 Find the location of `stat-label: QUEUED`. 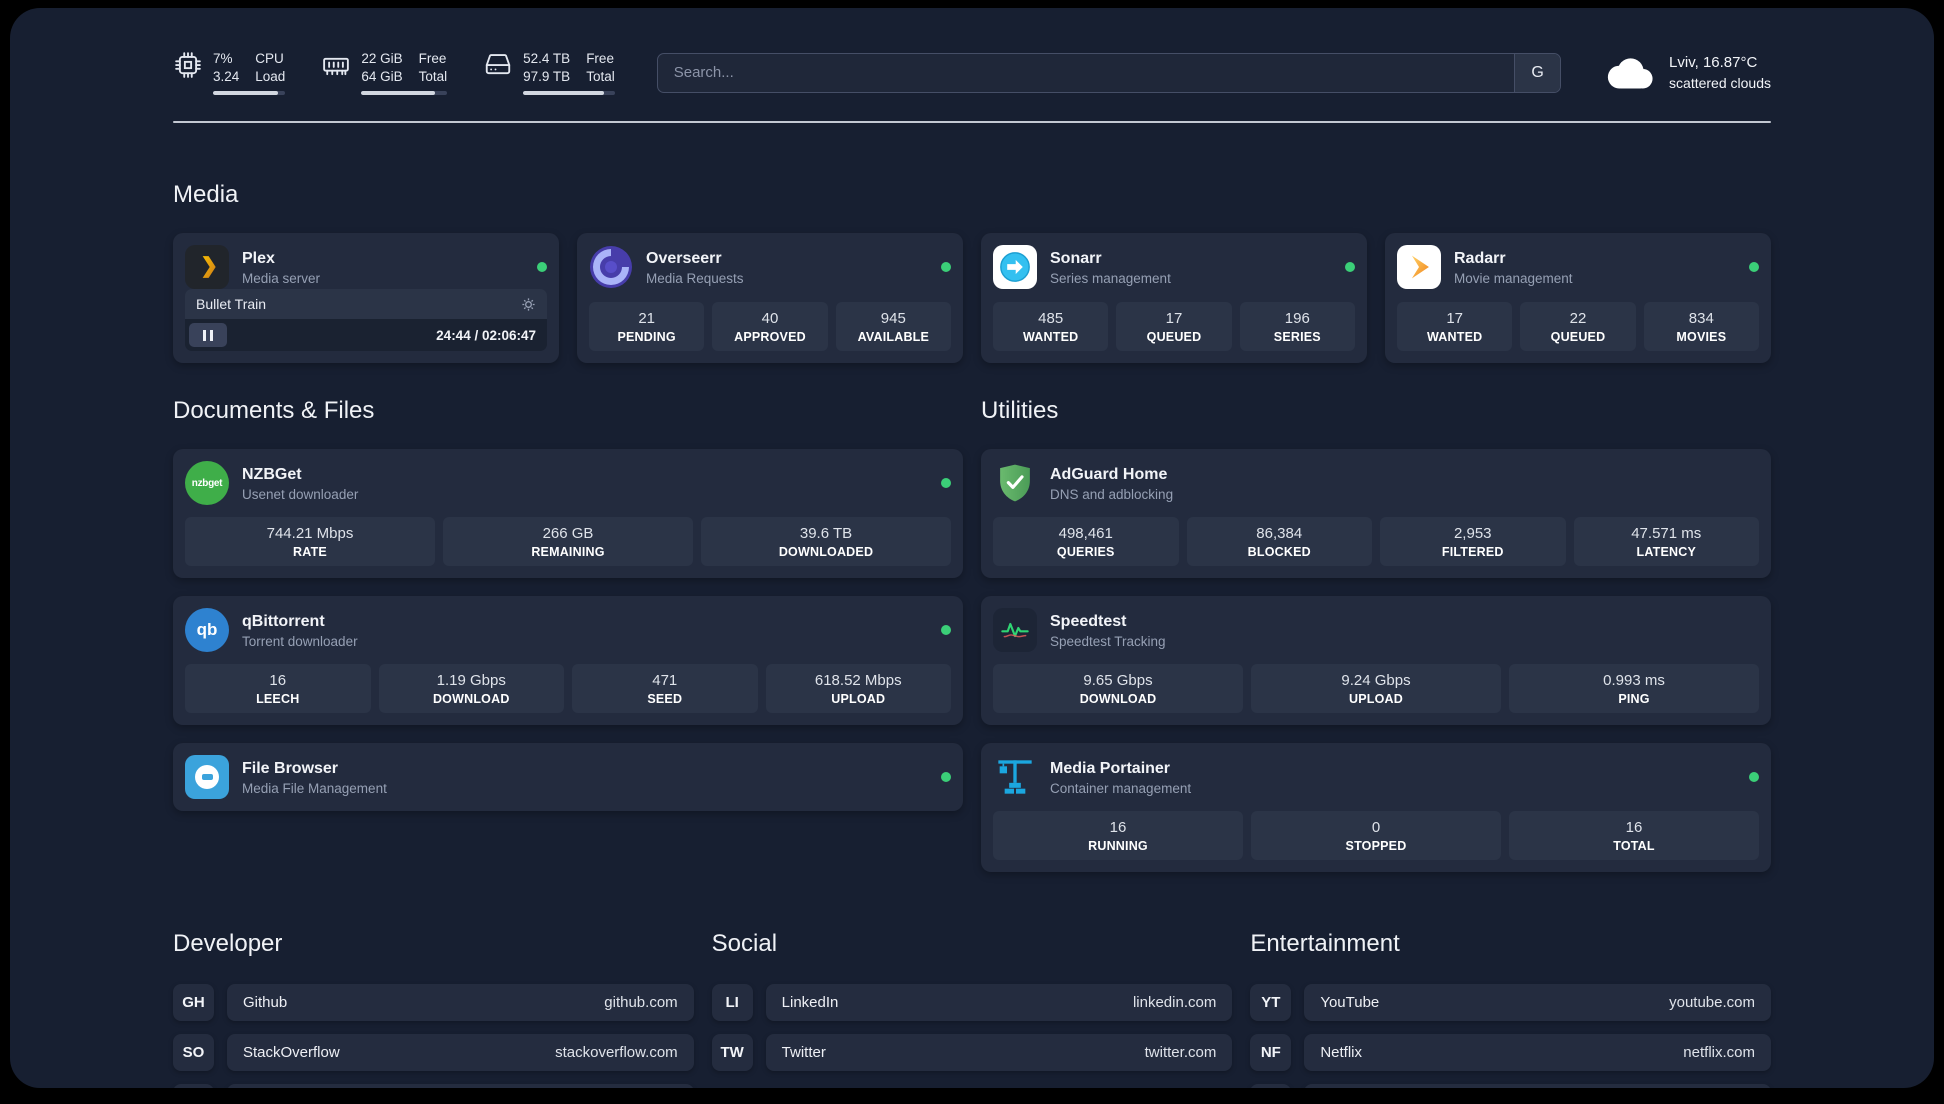

stat-label: QUEUED is located at coordinates (1174, 337).